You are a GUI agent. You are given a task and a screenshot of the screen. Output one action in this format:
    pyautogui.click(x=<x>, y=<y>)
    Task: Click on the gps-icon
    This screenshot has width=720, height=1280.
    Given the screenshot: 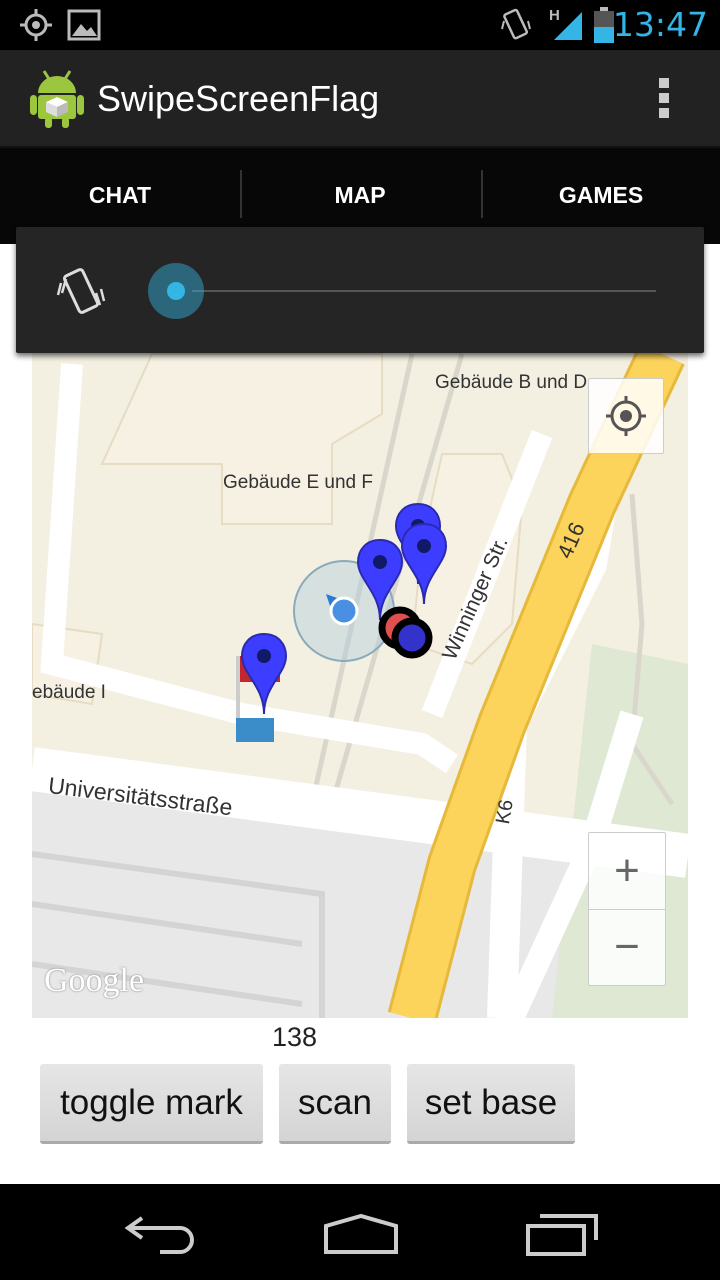 What is the action you would take?
    pyautogui.click(x=36, y=25)
    